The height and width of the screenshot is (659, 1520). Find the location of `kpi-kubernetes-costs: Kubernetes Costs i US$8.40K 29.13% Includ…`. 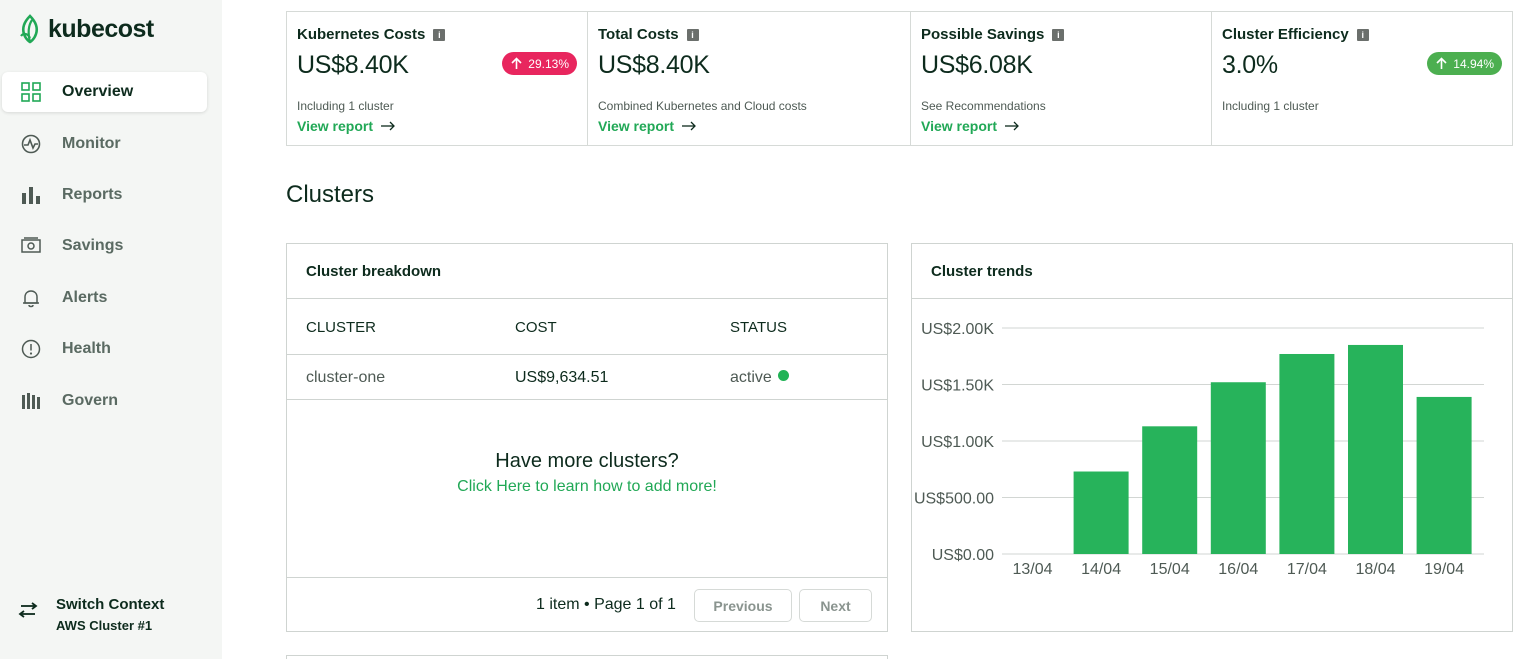

kpi-kubernetes-costs: Kubernetes Costs i US$8.40K 29.13% Includ… is located at coordinates (437, 78).